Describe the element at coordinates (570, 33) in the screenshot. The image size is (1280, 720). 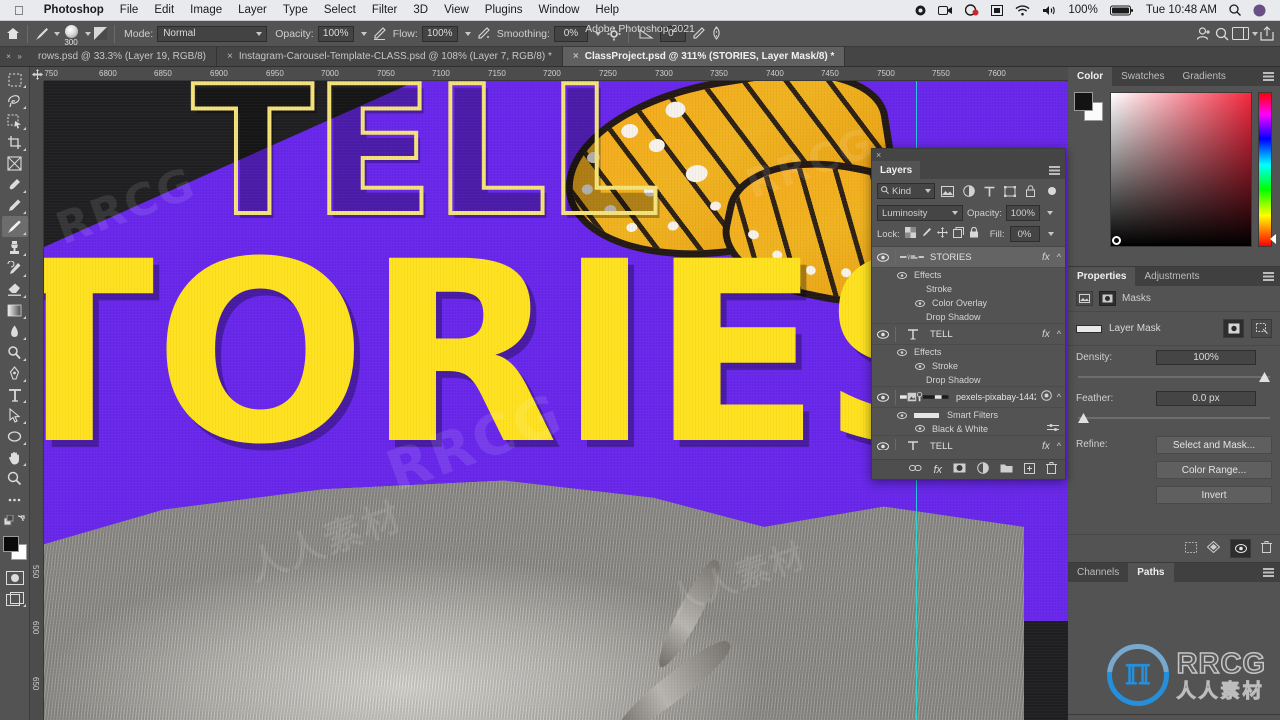
I see `smoothing-input: 0%` at that location.